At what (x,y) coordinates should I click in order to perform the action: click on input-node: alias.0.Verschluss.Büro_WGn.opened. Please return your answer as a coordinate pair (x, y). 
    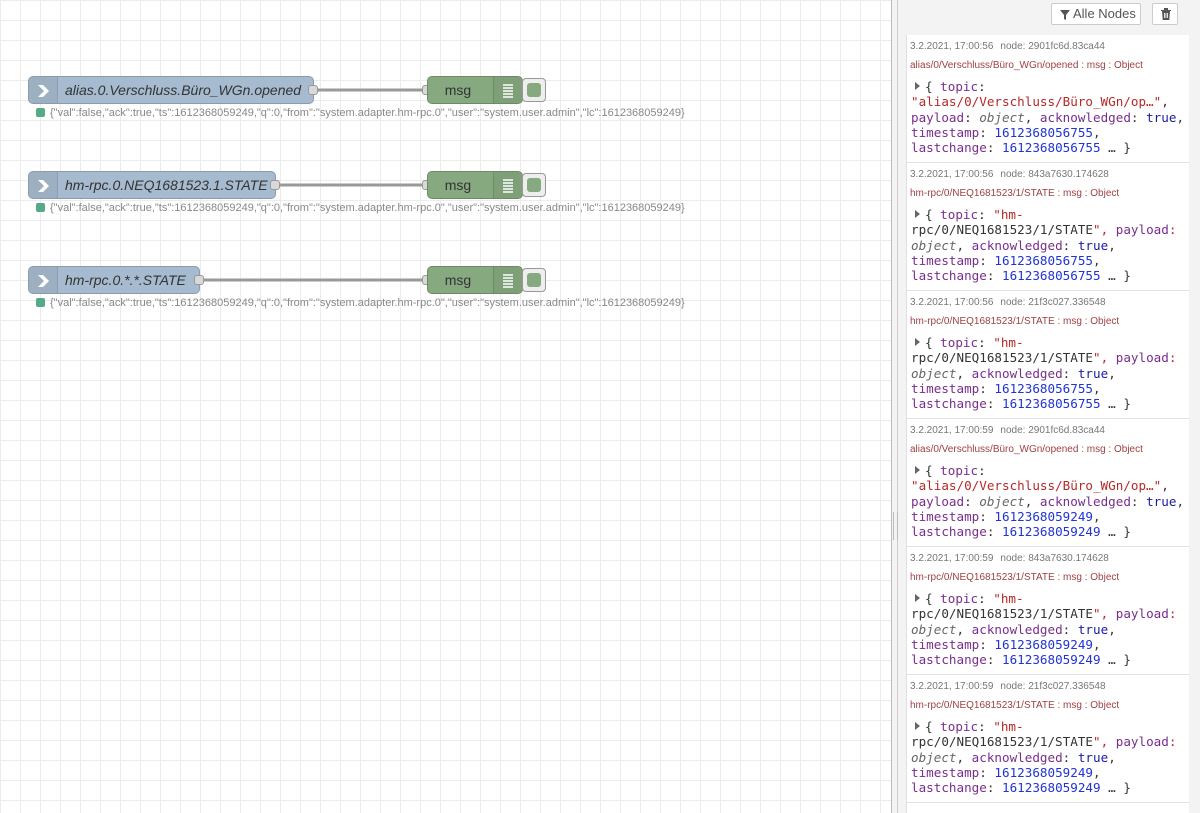
    Looking at the image, I should click on (171, 90).